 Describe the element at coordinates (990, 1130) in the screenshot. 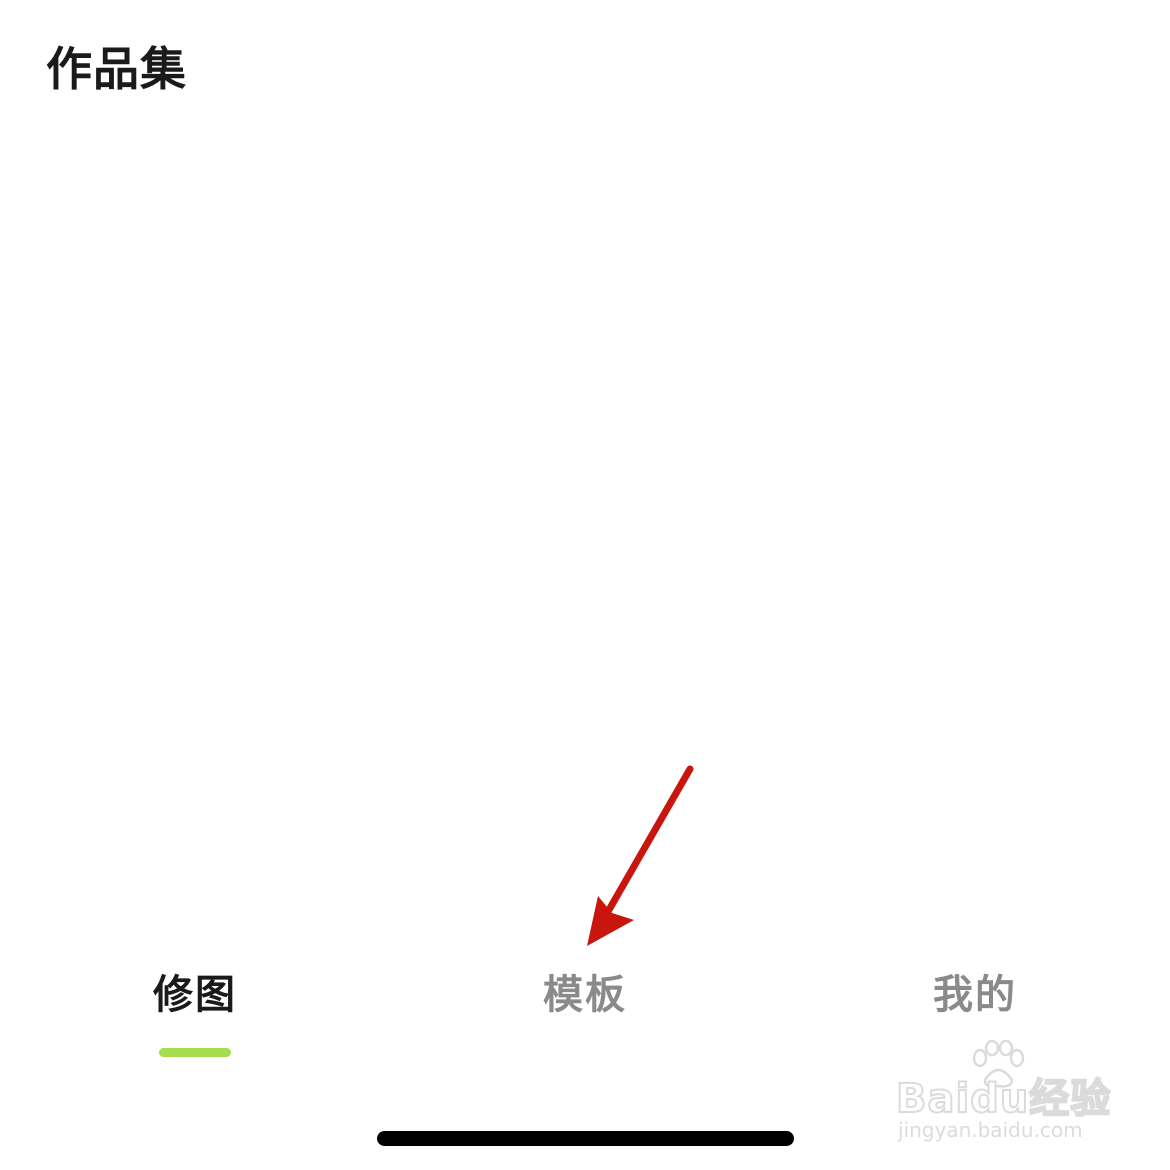

I see `watermark-url-text: jingyan.baidu.com` at that location.